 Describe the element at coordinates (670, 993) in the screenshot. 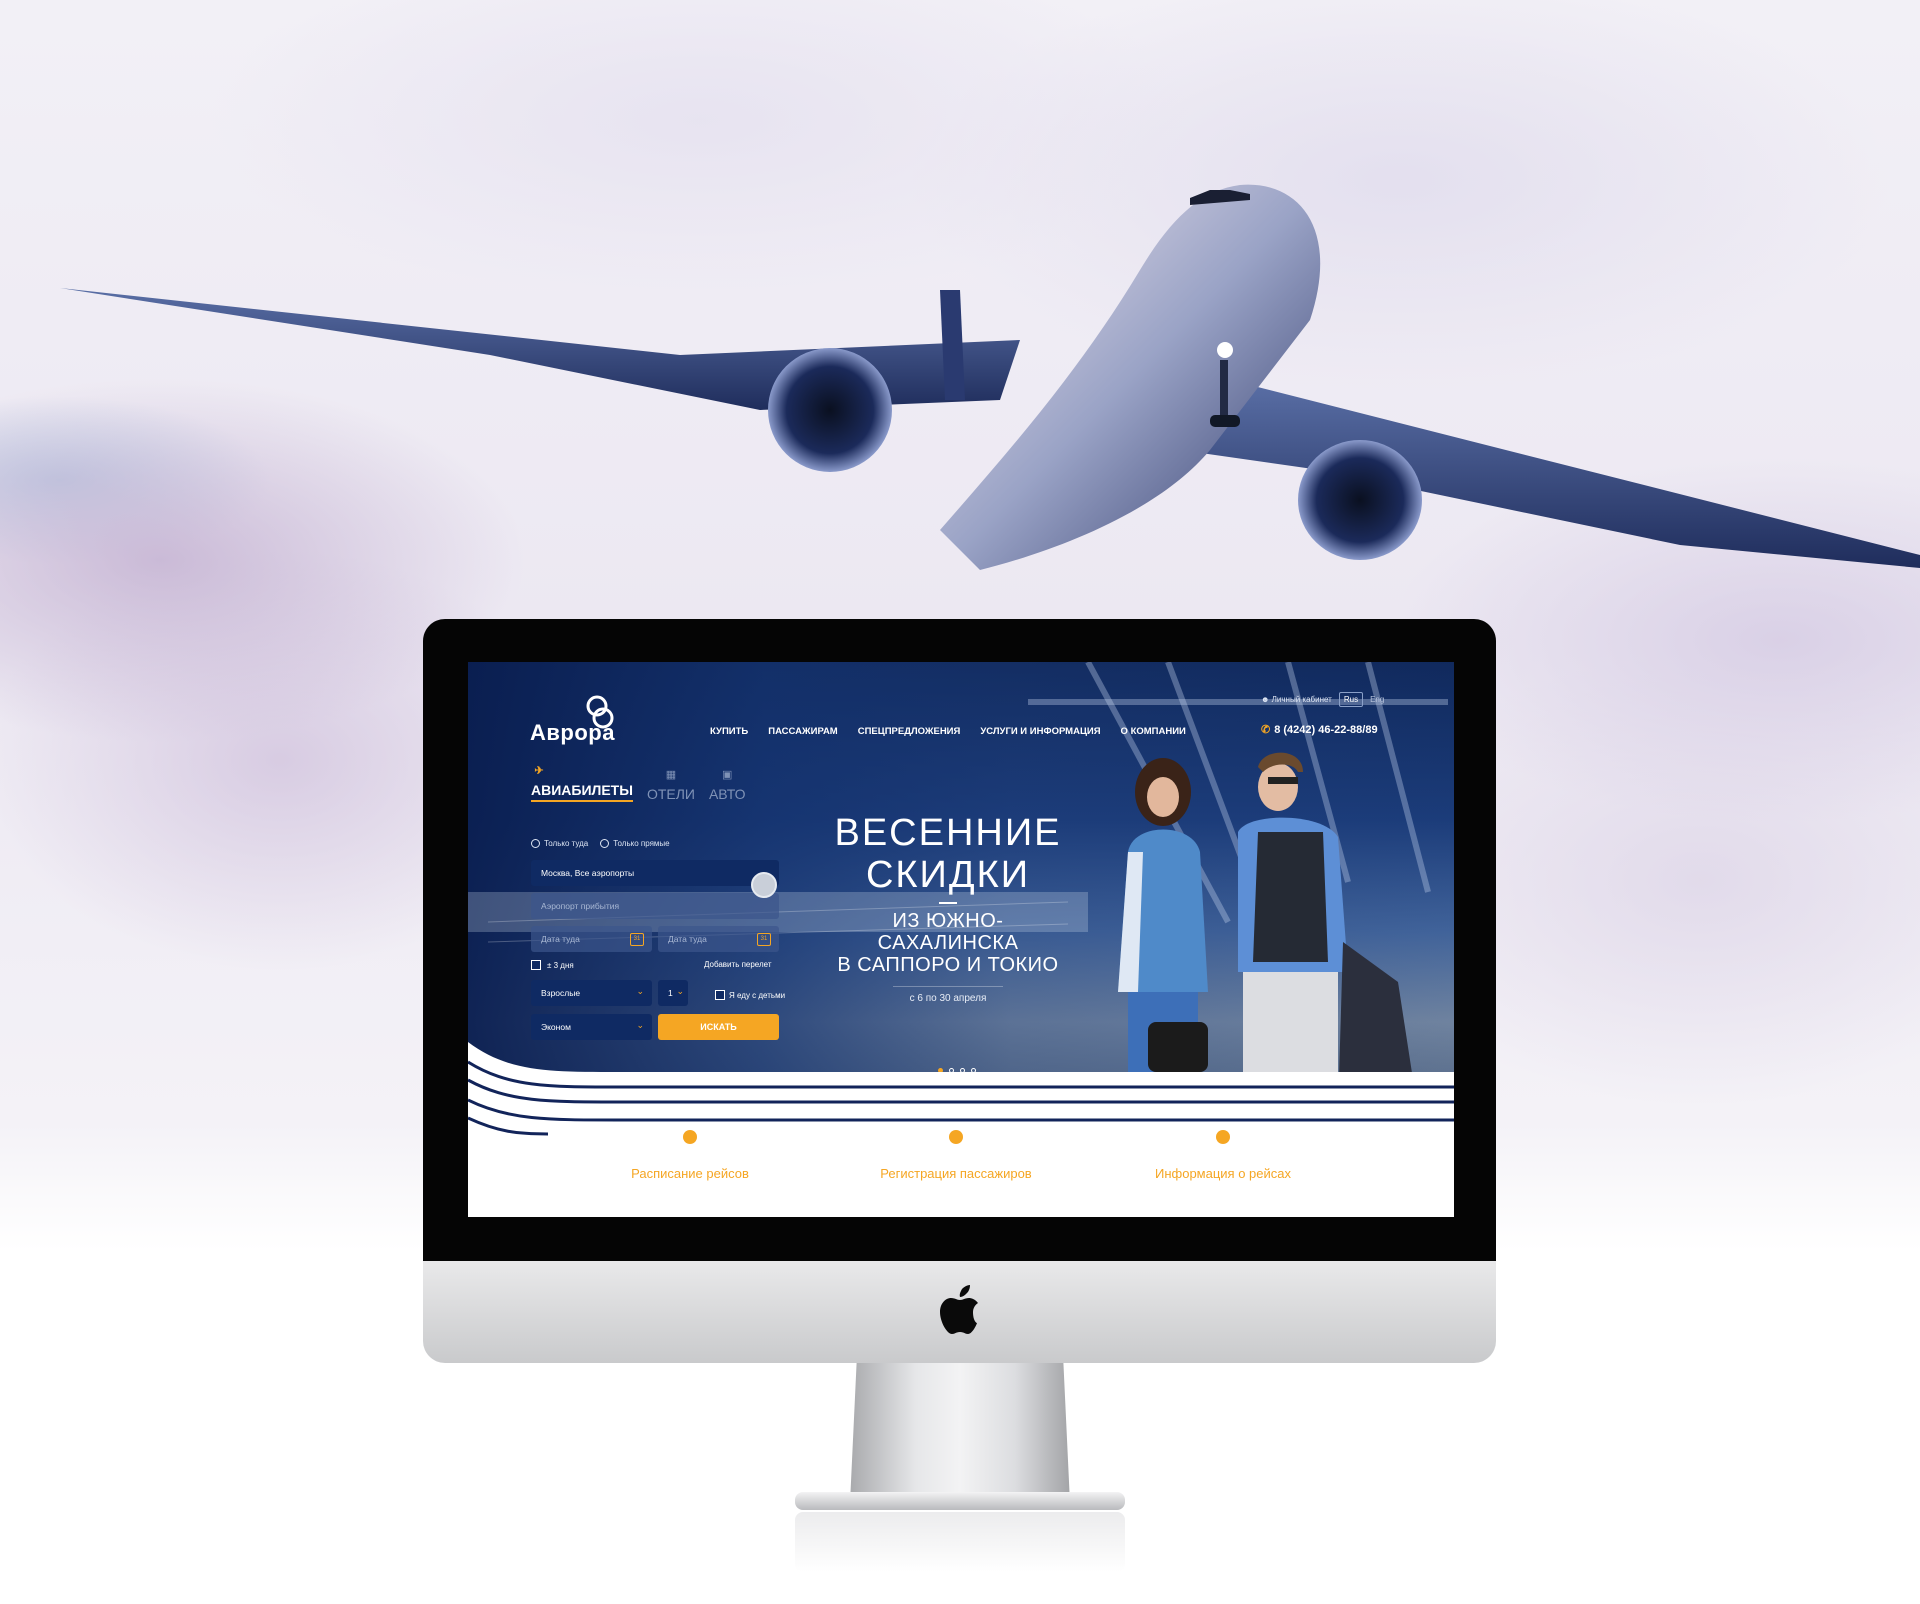

I see `passenger-count-value: 1` at that location.